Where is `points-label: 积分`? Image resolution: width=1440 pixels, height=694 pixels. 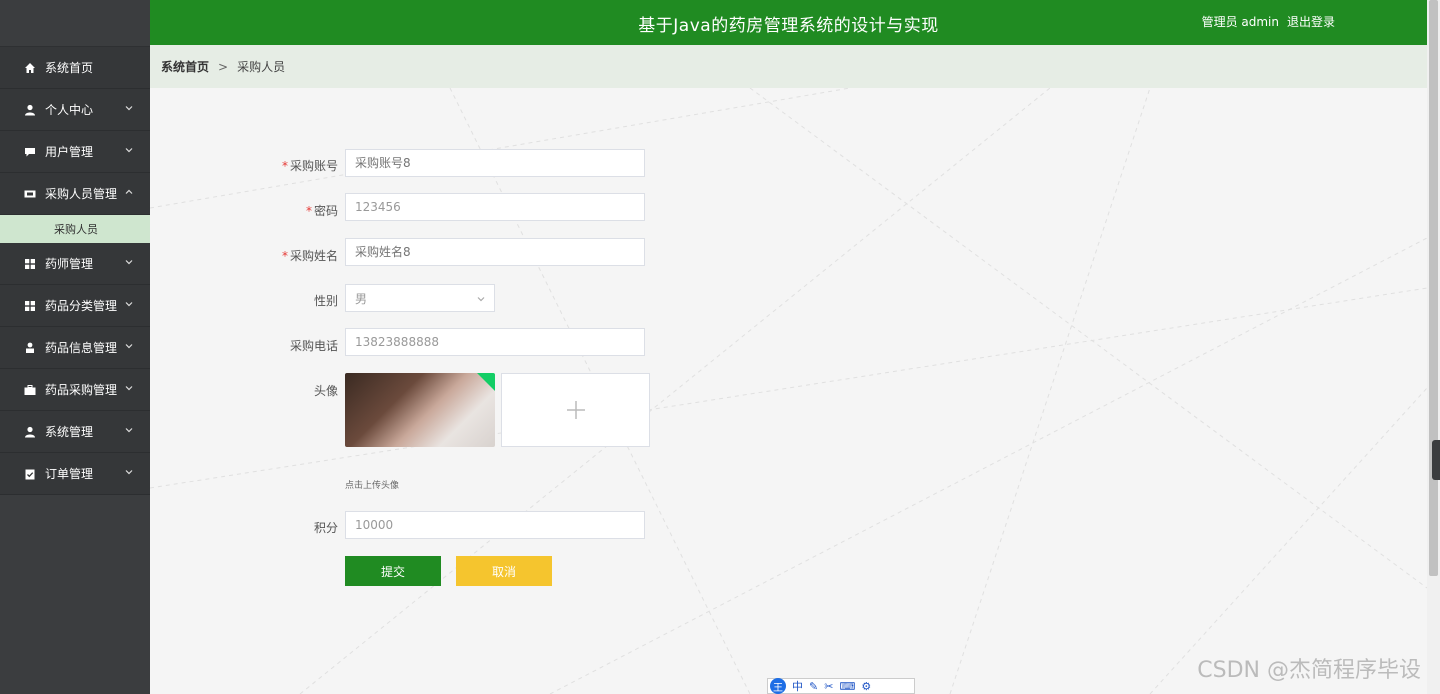 points-label: 积分 is located at coordinates (325, 528).